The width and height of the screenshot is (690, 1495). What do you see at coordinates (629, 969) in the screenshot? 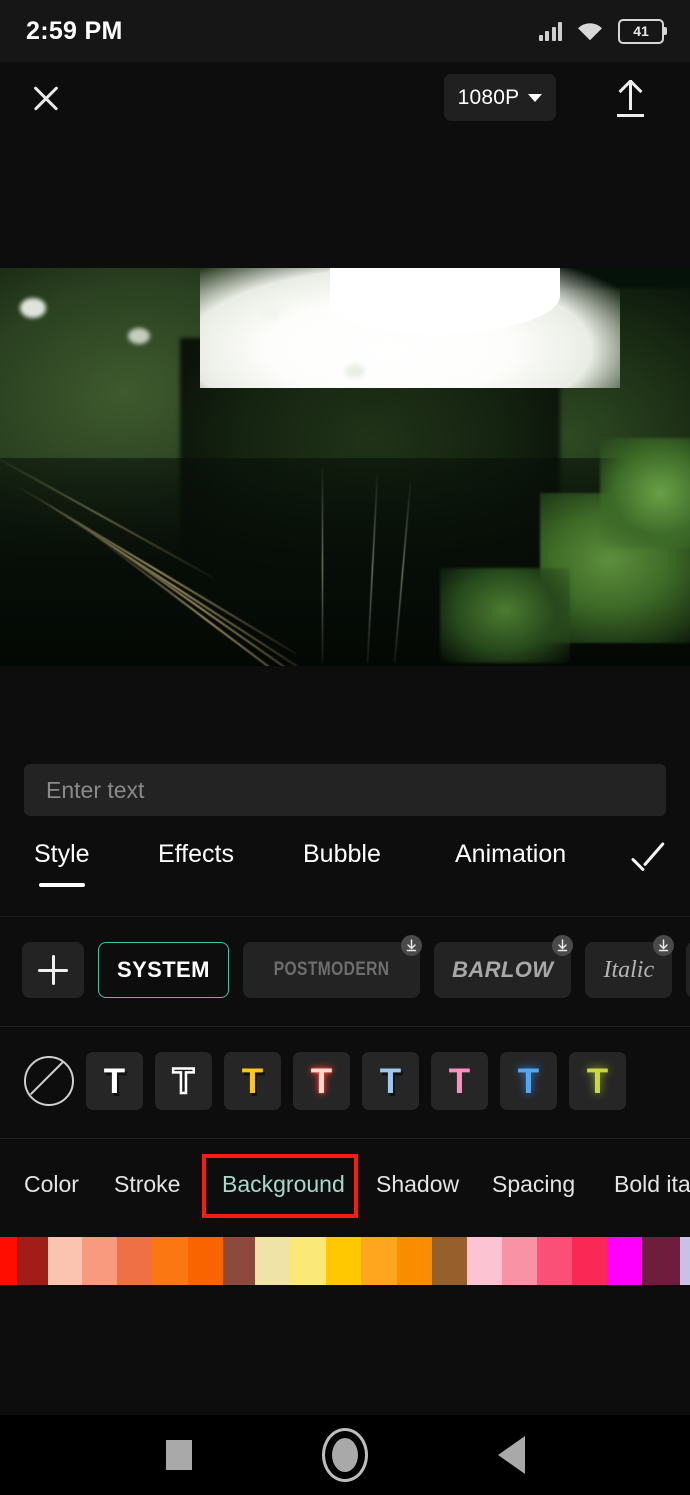
I see `font-label: Italic` at bounding box center [629, 969].